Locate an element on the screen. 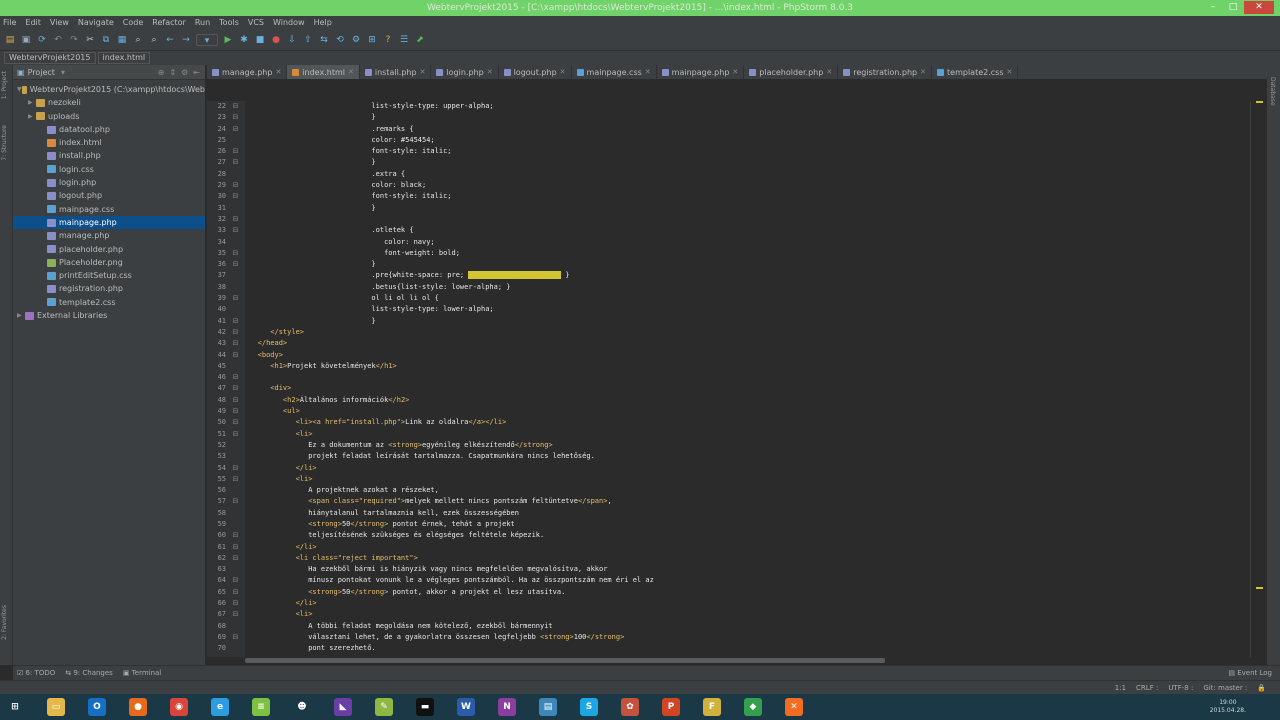 Image resolution: width=1280 pixels, height=720 pixels. record-icon: ● is located at coordinates (276, 40).